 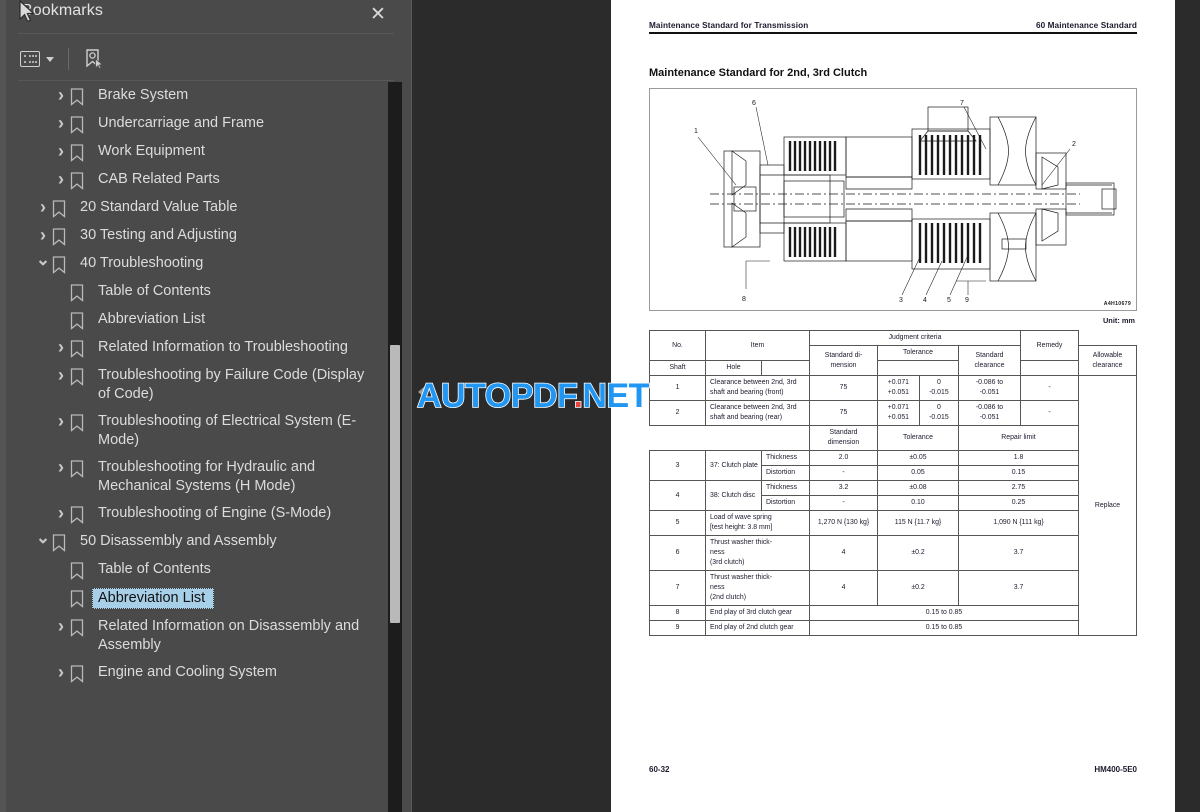 I want to click on row-8-item-label: End play of 3rd clutch gear, so click(x=757, y=613).